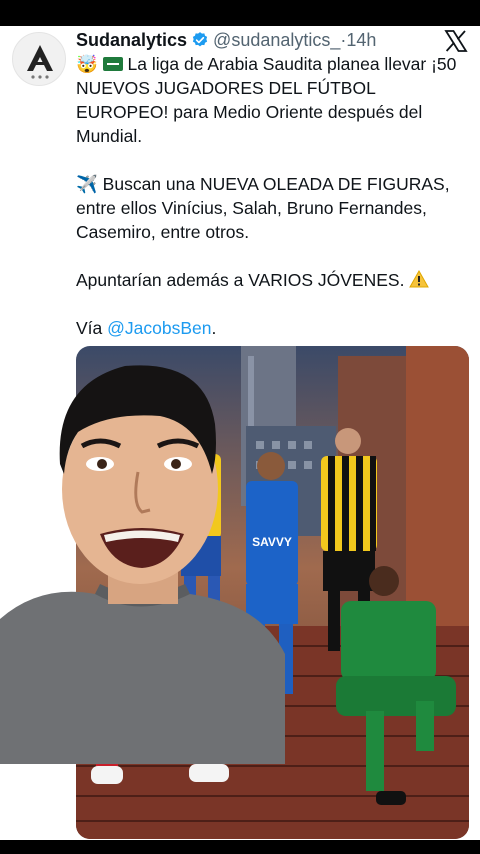 This screenshot has height=854, width=480. Describe the element at coordinates (273, 328) in the screenshot. I see `tweet-paragraph-4: Vía @JacobsBen.` at that location.